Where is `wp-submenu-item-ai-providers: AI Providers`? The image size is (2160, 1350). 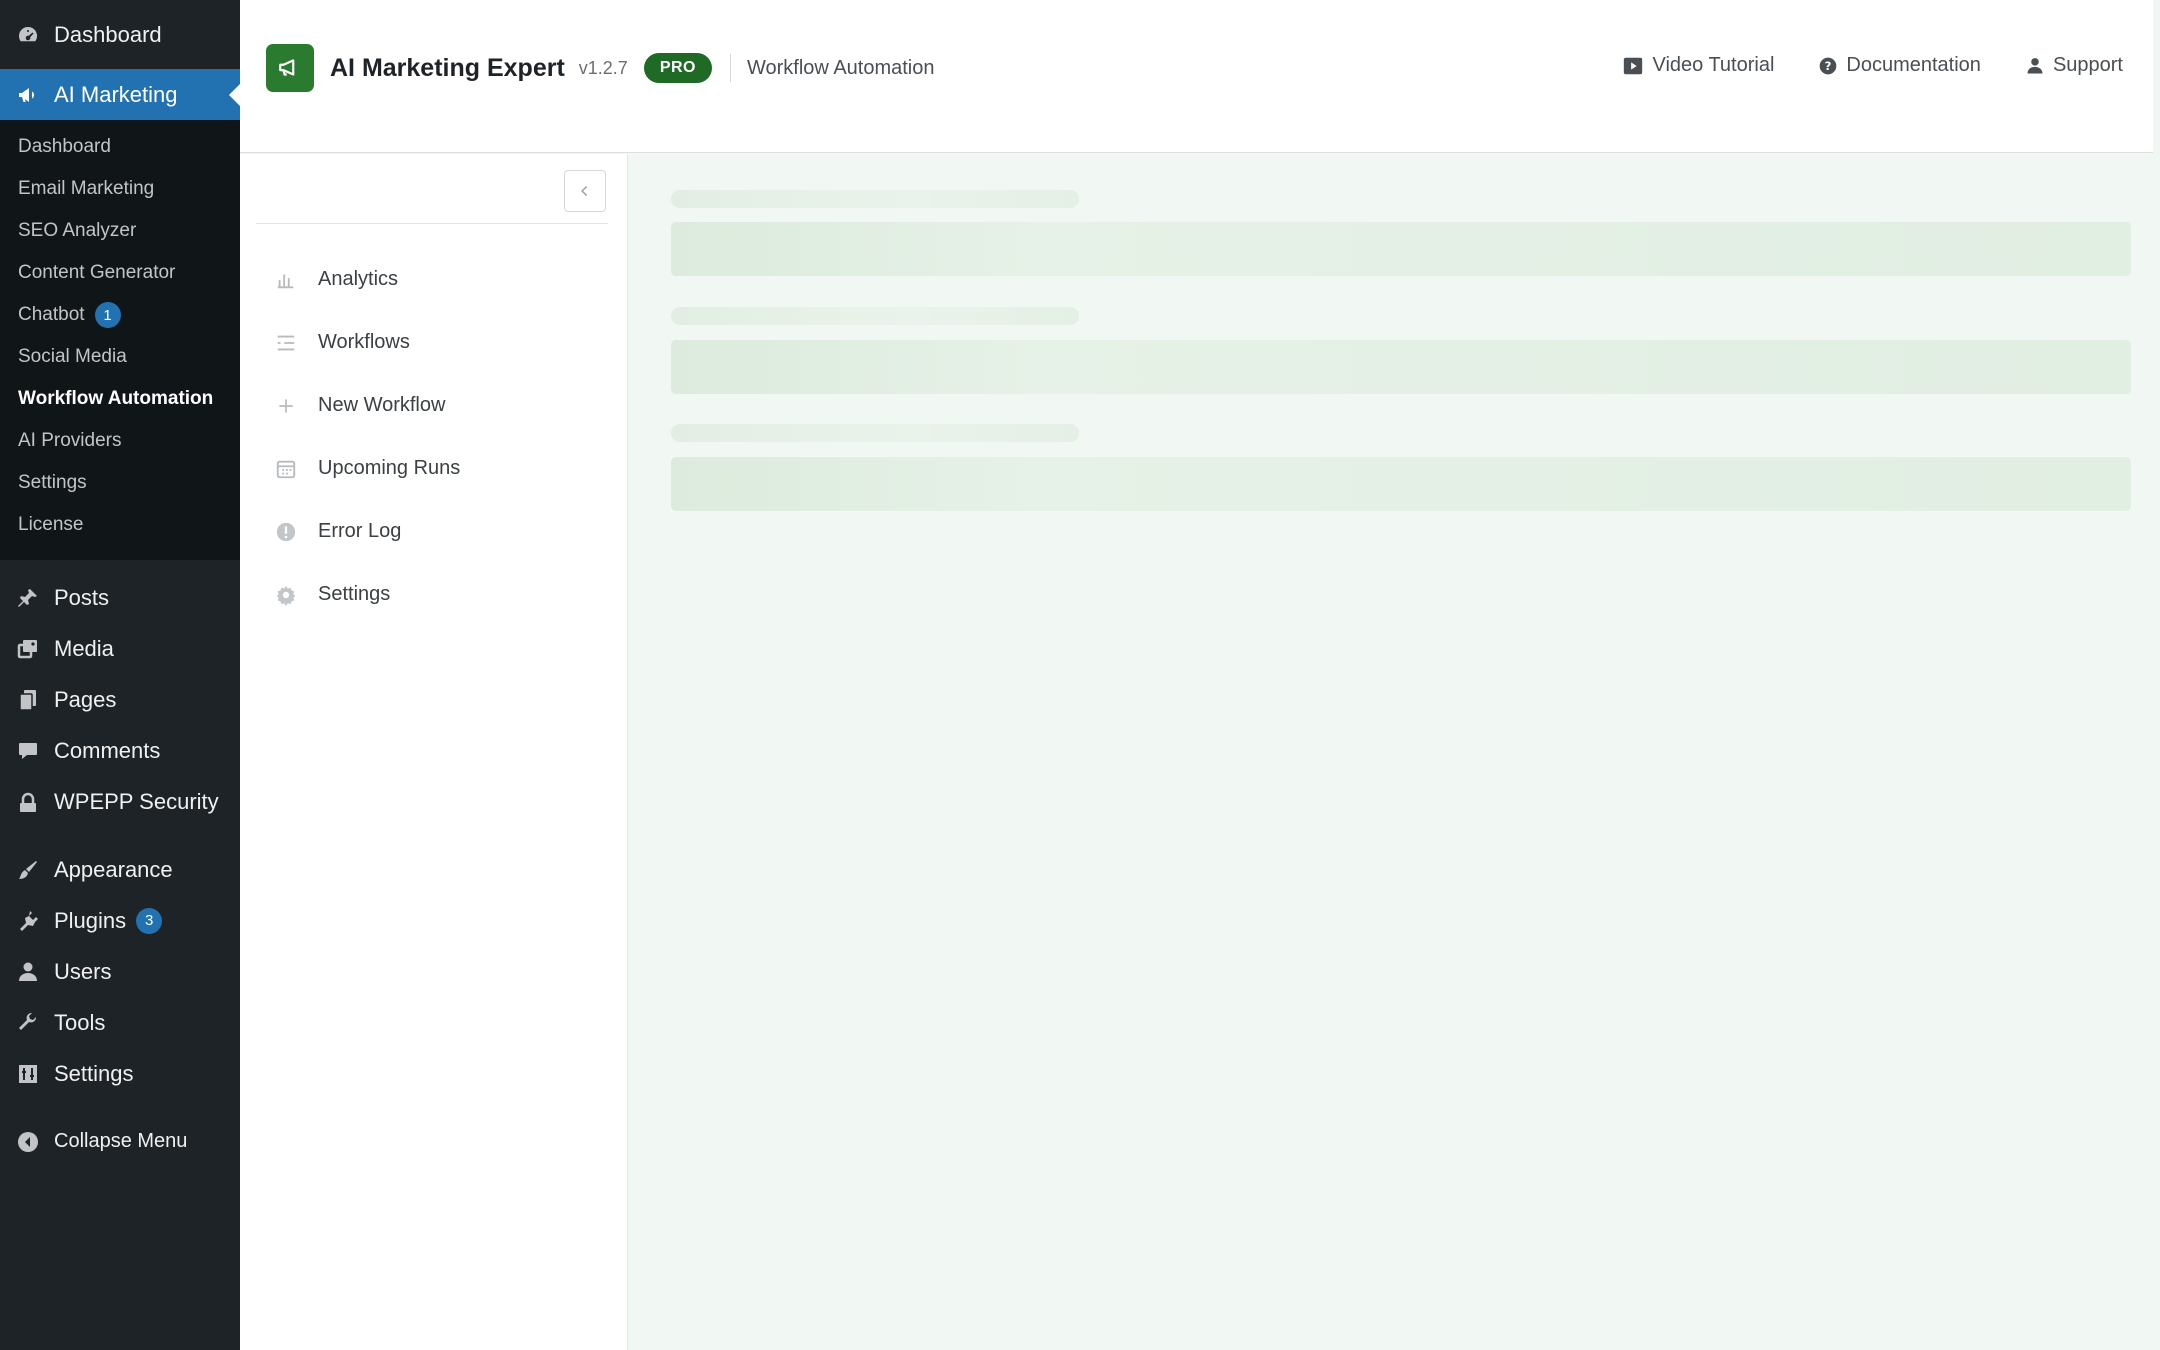 wp-submenu-item-ai-providers: AI Providers is located at coordinates (120, 441).